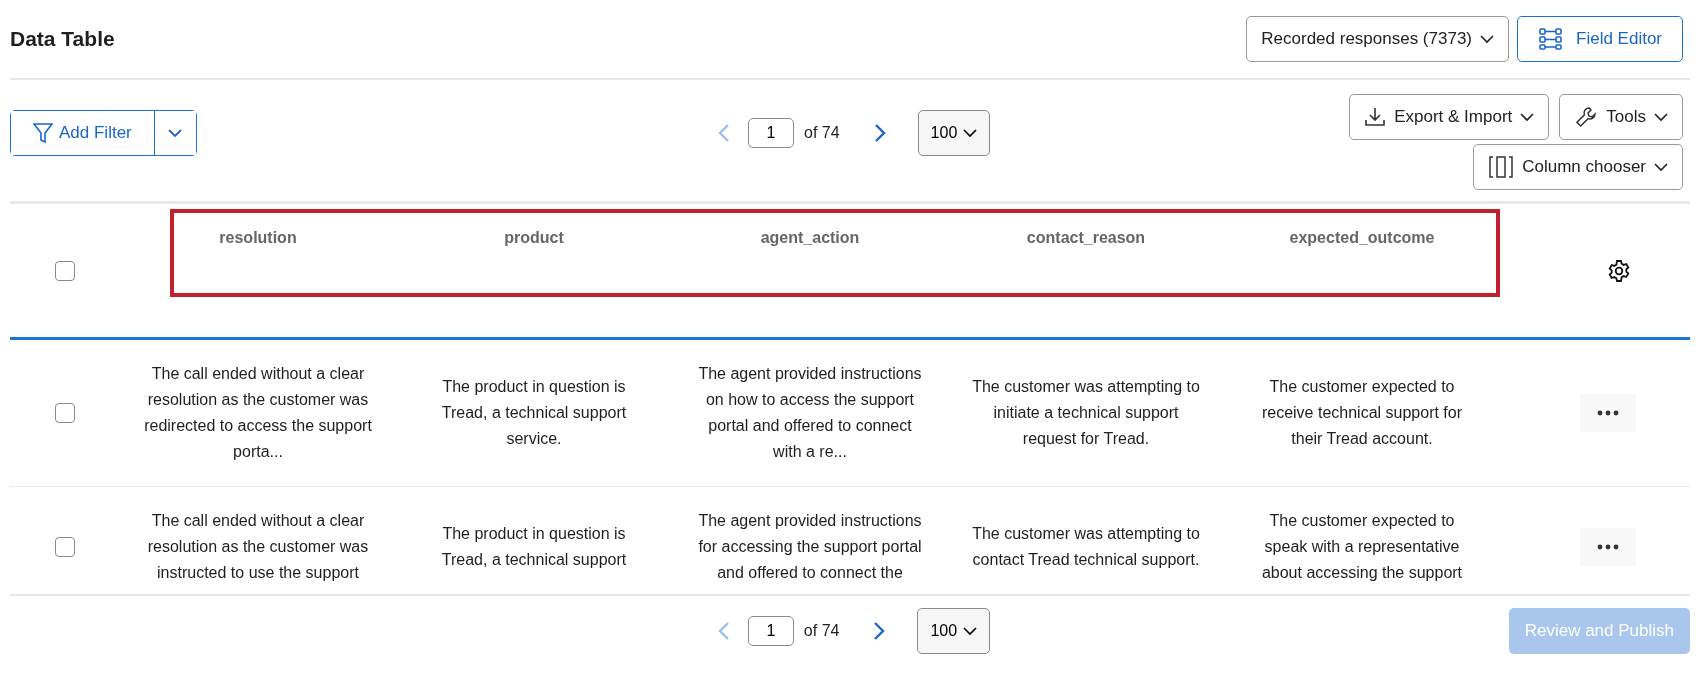 The height and width of the screenshot is (678, 1700). What do you see at coordinates (62, 39) in the screenshot?
I see `page-title: Data Table` at bounding box center [62, 39].